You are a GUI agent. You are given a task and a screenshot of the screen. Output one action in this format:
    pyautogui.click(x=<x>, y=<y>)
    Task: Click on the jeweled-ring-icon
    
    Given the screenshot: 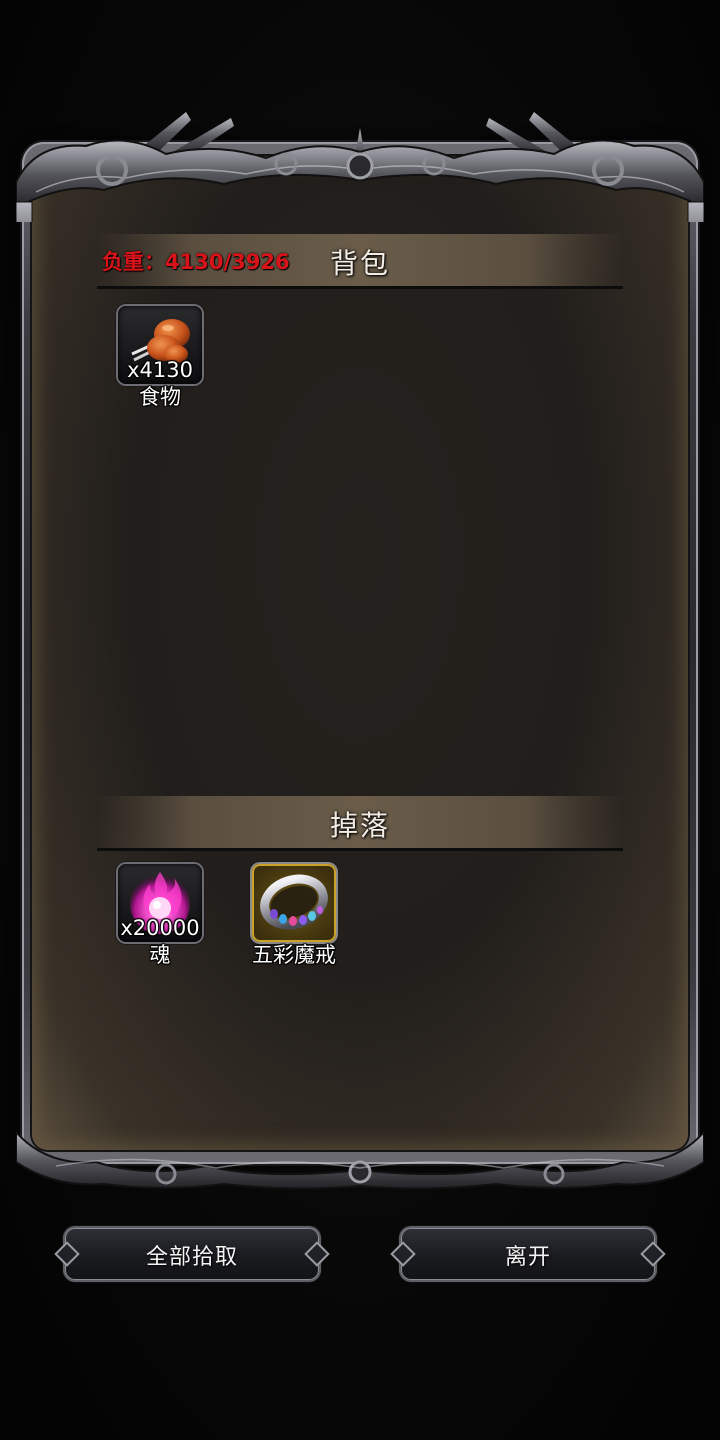 What is the action you would take?
    pyautogui.click(x=294, y=902)
    